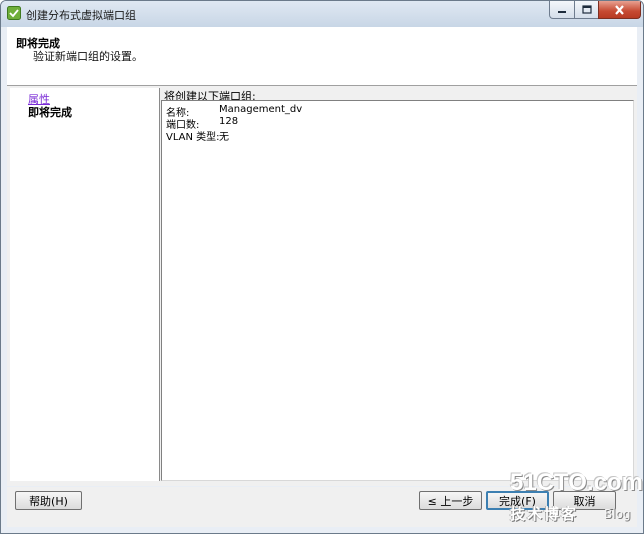 This screenshot has width=644, height=534. I want to click on minimize-icon, so click(562, 11).